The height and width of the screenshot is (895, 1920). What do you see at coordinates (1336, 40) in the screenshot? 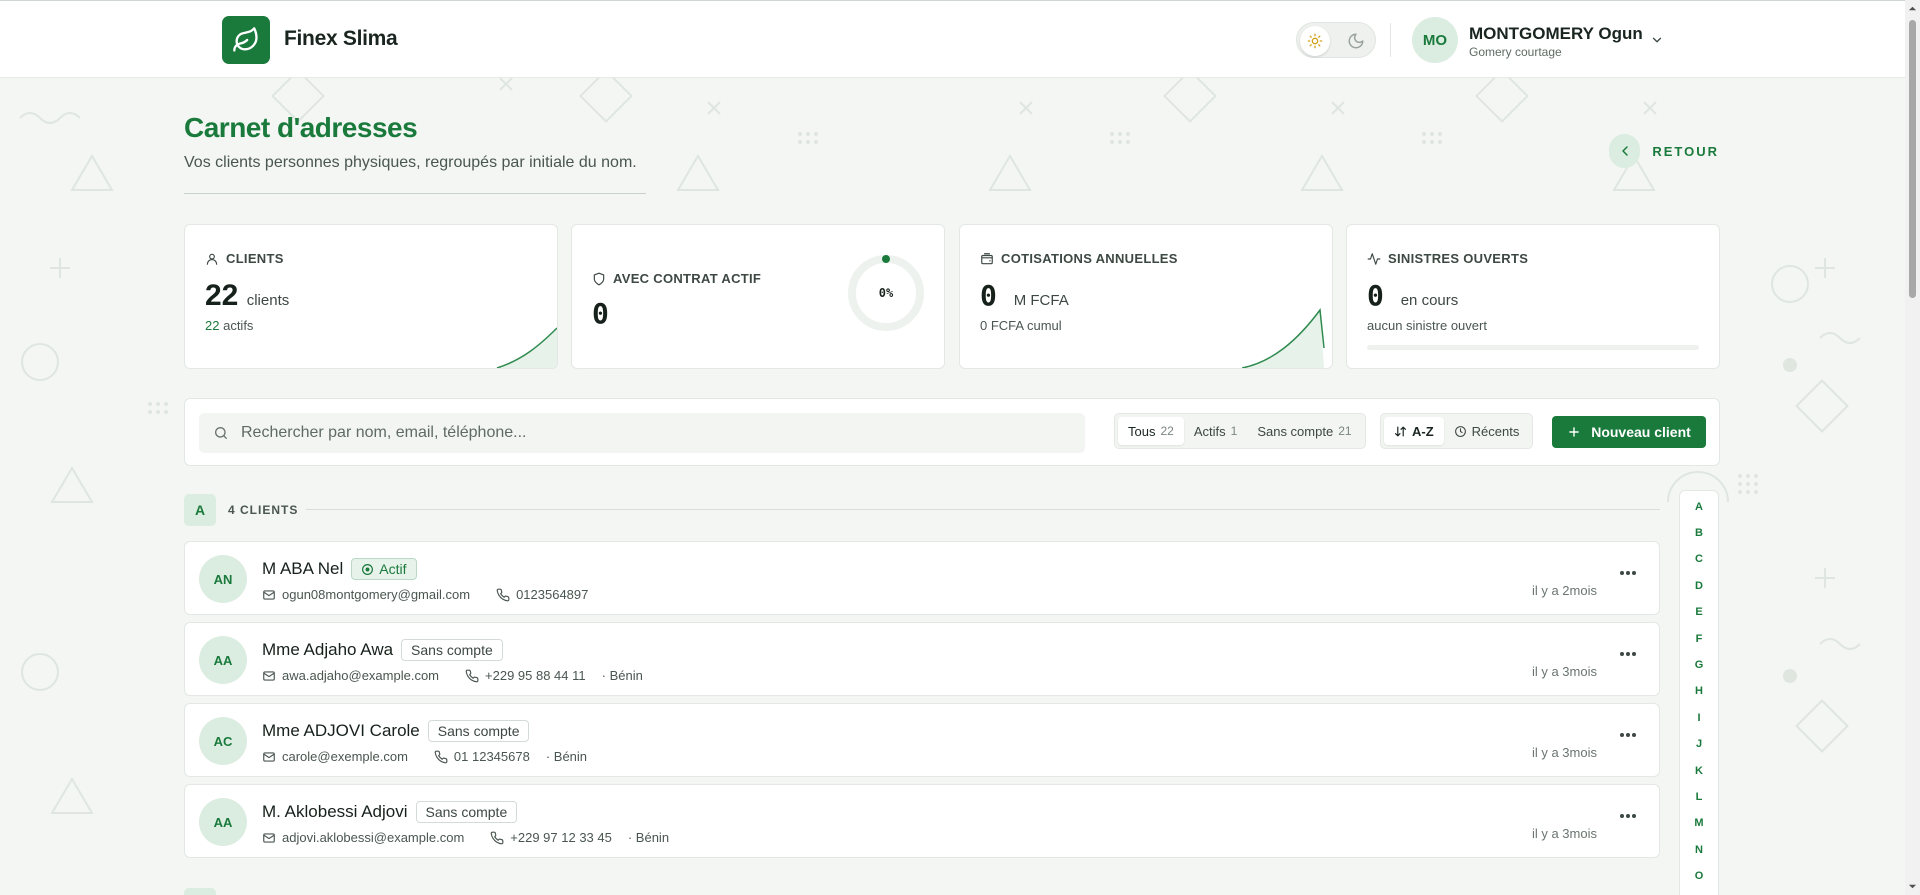
I see `theme-toggle` at bounding box center [1336, 40].